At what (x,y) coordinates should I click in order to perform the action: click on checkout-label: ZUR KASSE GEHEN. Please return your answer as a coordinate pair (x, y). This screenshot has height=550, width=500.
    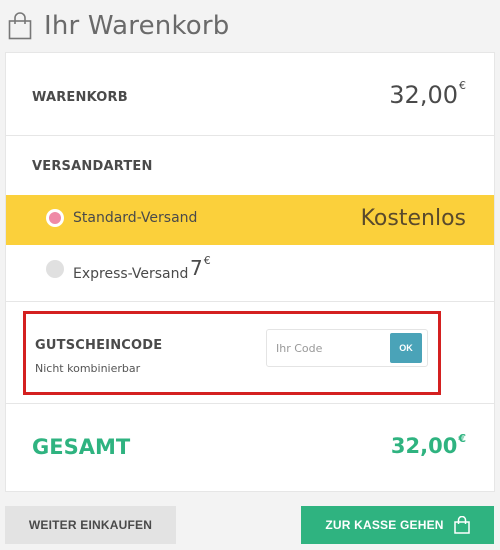
    Looking at the image, I should click on (384, 525).